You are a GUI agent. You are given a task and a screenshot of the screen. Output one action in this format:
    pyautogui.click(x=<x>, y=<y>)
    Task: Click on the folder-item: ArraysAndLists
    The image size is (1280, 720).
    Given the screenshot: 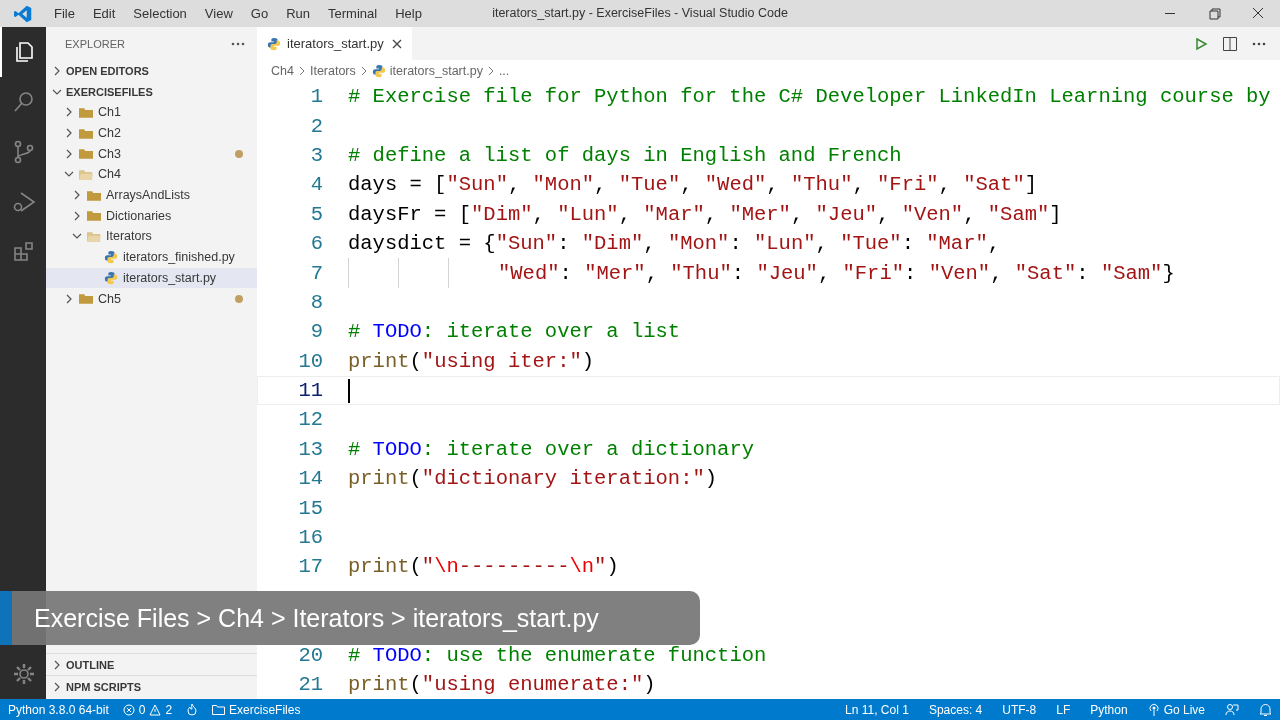 What is the action you would take?
    pyautogui.click(x=148, y=195)
    